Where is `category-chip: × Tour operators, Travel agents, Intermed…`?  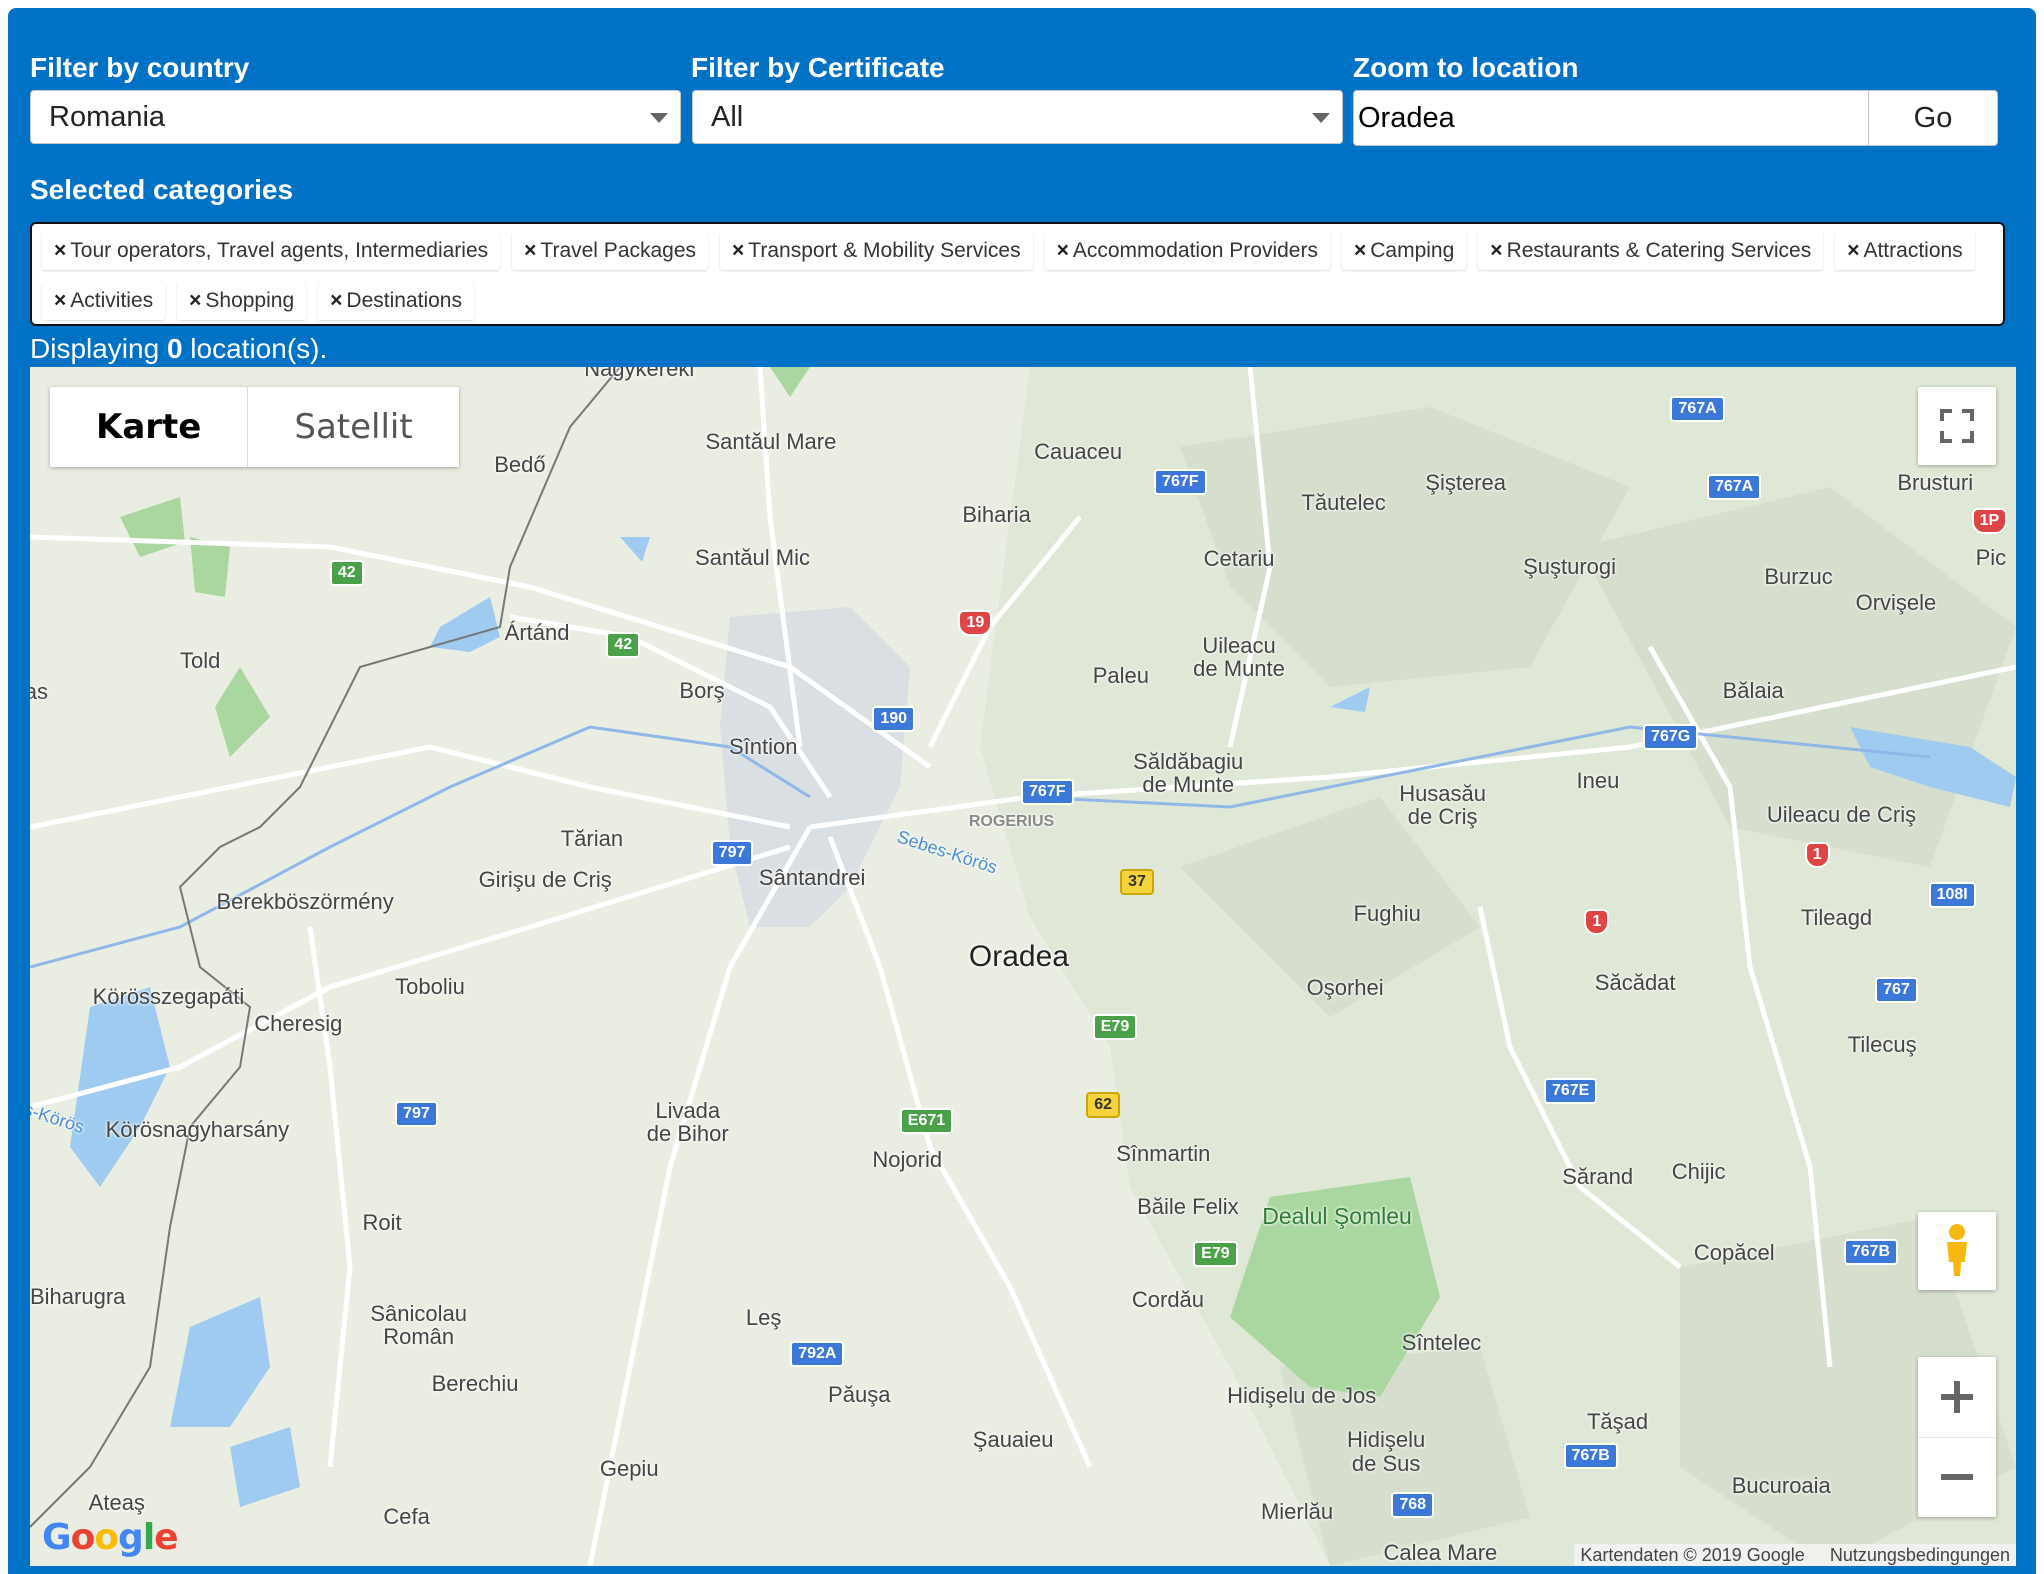
category-chip: × Tour operators, Travel agents, Intermed… is located at coordinates (271, 251).